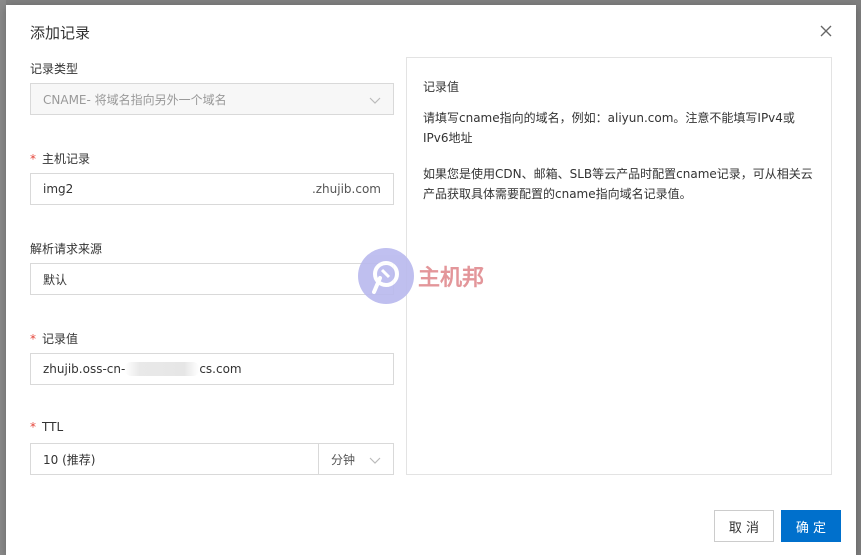 Image resolution: width=861 pixels, height=555 pixels. Describe the element at coordinates (135, 99) in the screenshot. I see `record-type-value: CNAME- 将域名指向另外一个域名` at that location.